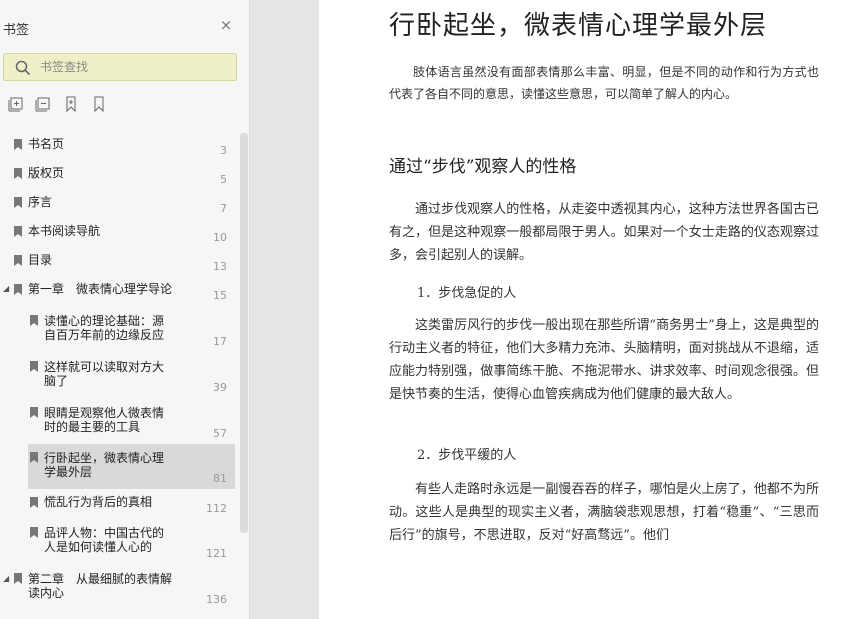 The width and height of the screenshot is (855, 619). What do you see at coordinates (40, 202) in the screenshot?
I see `bookmark-label: 序言` at bounding box center [40, 202].